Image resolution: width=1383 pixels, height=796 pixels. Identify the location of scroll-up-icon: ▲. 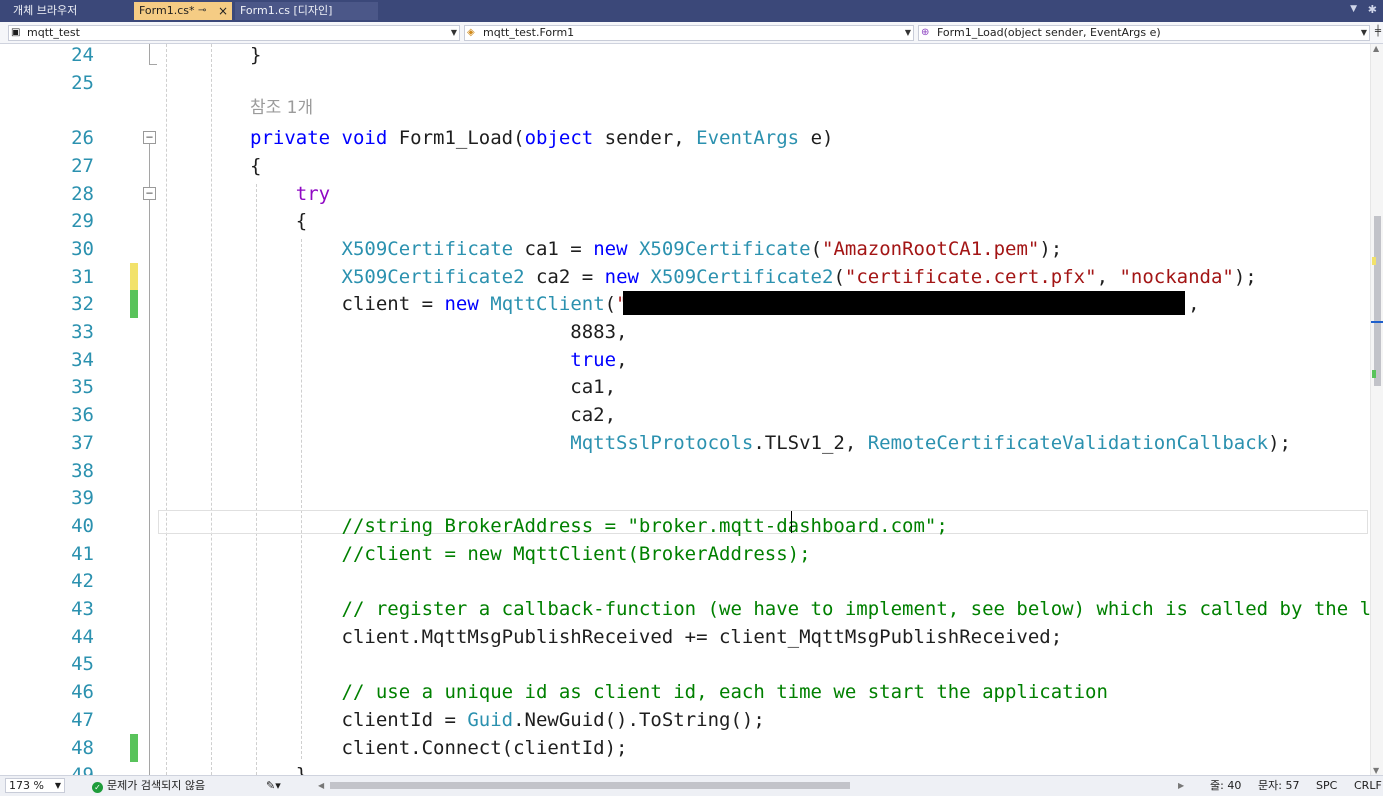
(1376, 48).